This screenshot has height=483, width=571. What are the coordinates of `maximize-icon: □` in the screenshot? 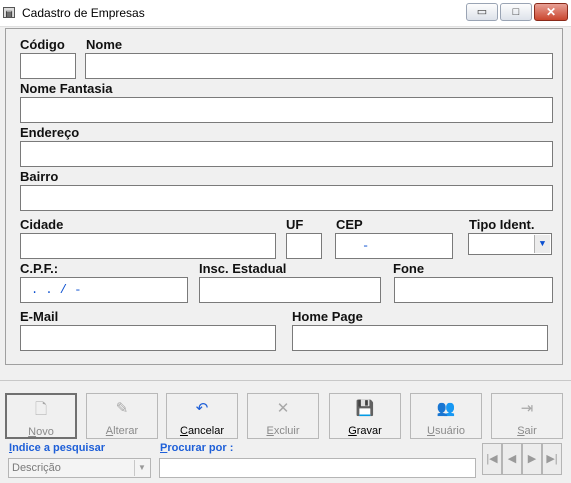 It's located at (516, 12).